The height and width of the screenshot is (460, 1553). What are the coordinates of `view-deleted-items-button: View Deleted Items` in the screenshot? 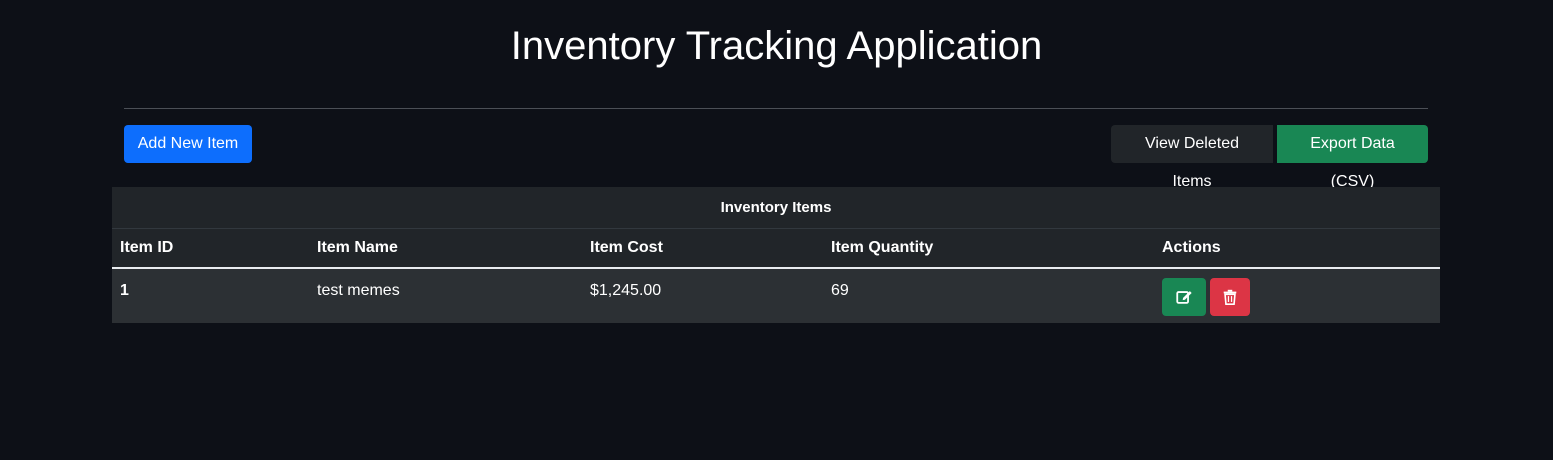 It's located at (1192, 157).